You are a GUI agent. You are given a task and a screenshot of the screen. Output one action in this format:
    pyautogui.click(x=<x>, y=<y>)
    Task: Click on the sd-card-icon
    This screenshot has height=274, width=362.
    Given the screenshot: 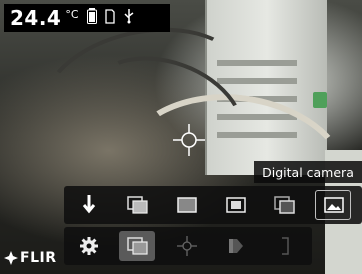 What is the action you would take?
    pyautogui.click(x=109, y=18)
    